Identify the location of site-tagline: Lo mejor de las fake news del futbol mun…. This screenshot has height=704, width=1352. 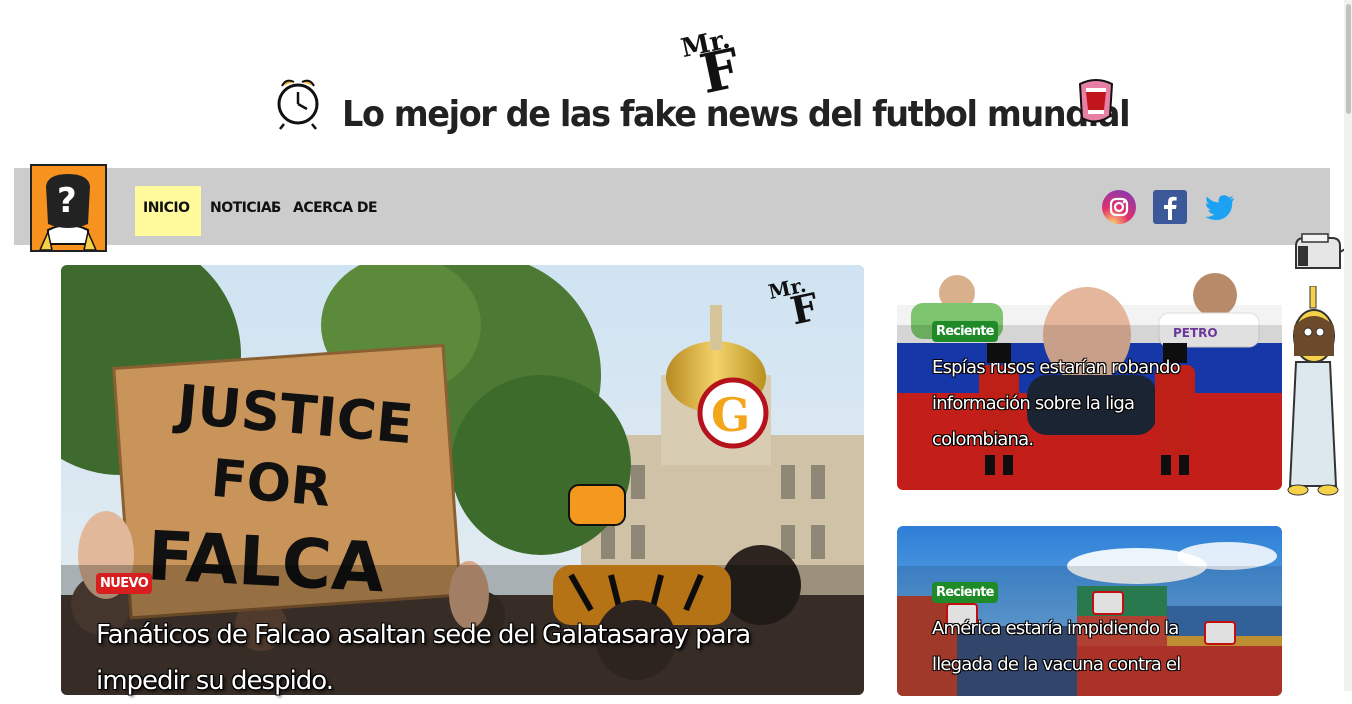
(736, 114).